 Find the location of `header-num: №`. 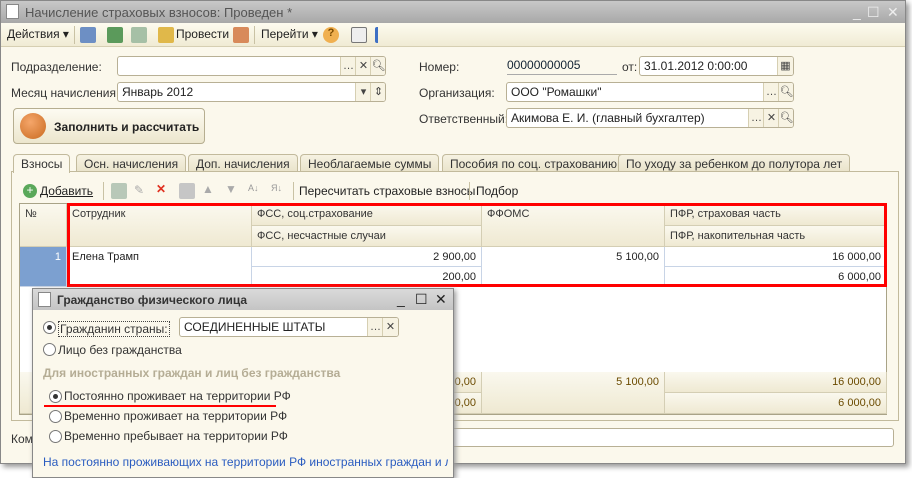

header-num: № is located at coordinates (43, 225).